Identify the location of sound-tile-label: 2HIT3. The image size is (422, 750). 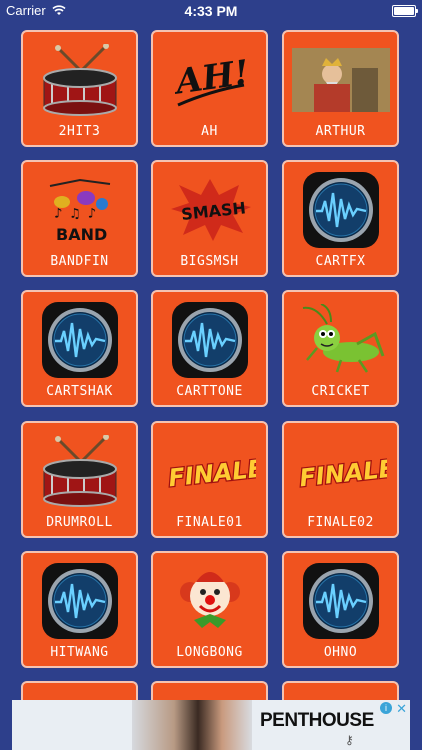
(79, 131).